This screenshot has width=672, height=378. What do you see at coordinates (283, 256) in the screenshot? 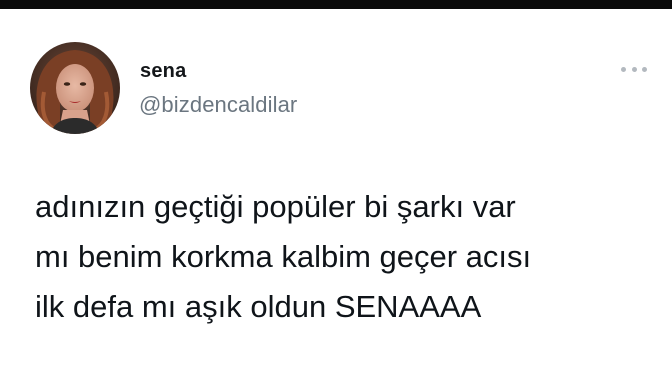
I see `tweet-line-2: mı benim korkma kalbim geçer acısı` at bounding box center [283, 256].